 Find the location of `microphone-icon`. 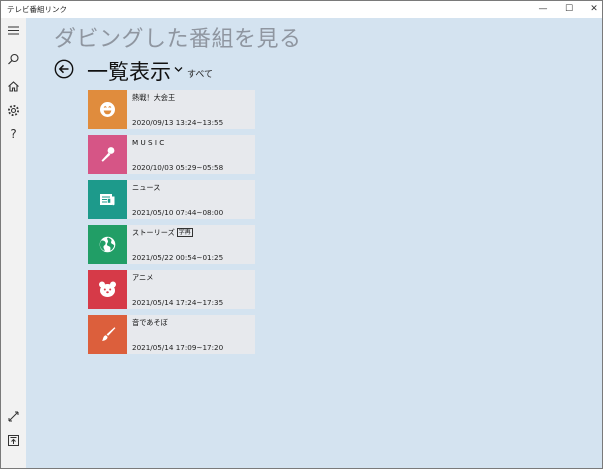

microphone-icon is located at coordinates (108, 154).